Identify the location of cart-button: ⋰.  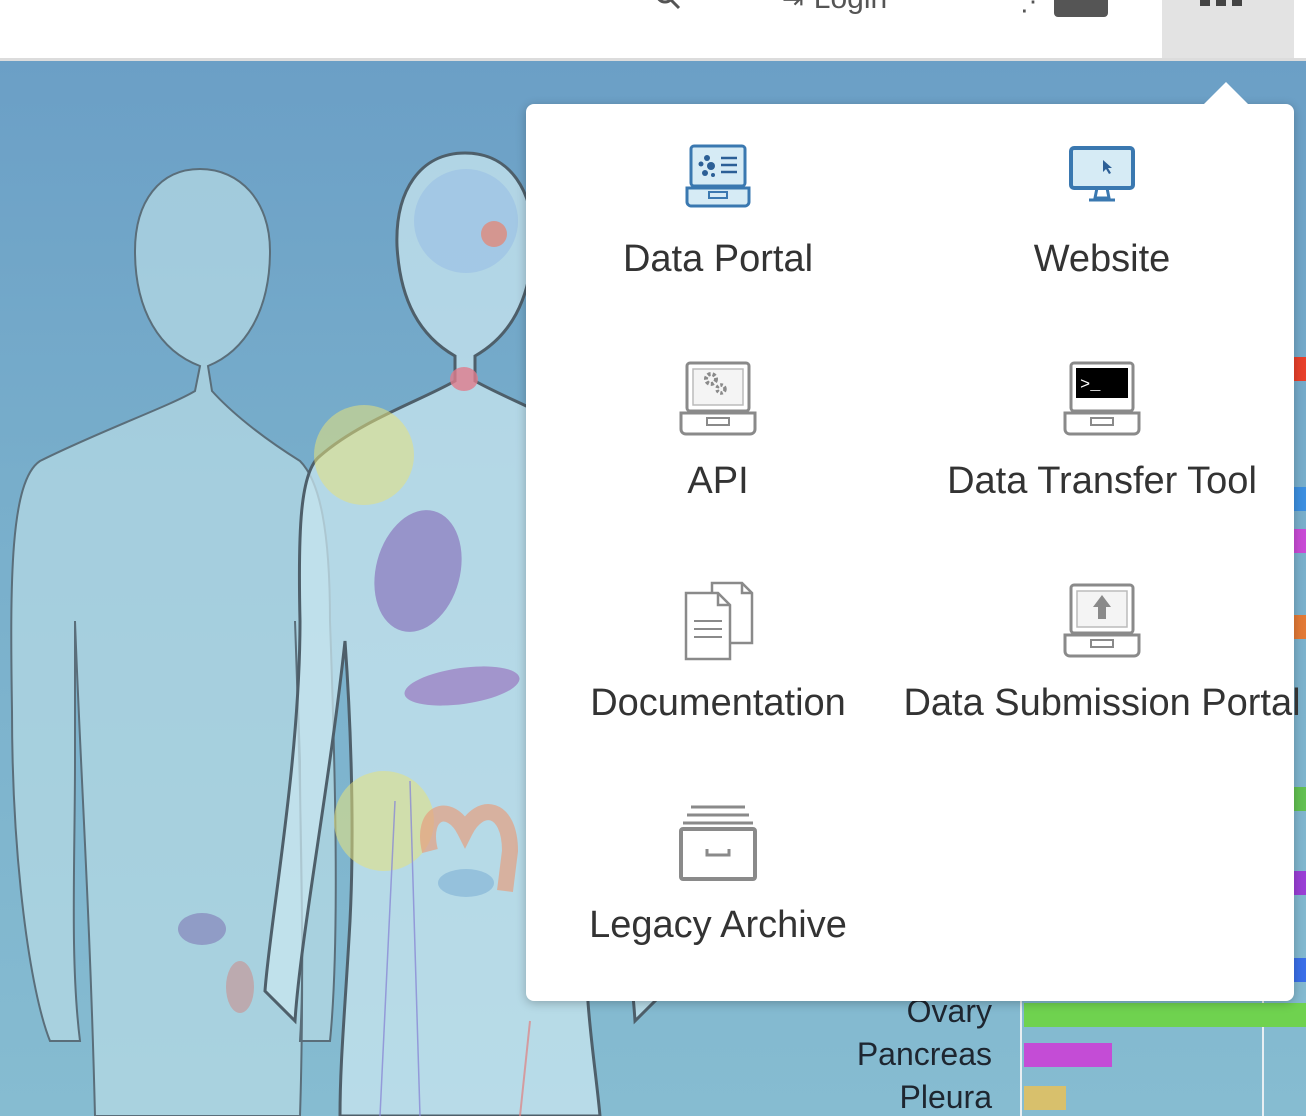
(1064, 8).